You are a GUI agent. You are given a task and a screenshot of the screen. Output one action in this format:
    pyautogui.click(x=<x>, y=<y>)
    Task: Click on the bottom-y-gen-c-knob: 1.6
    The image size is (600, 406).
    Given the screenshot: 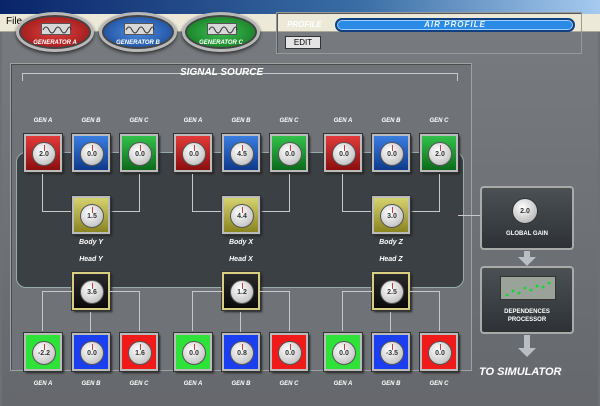 What is the action you would take?
    pyautogui.click(x=139, y=352)
    